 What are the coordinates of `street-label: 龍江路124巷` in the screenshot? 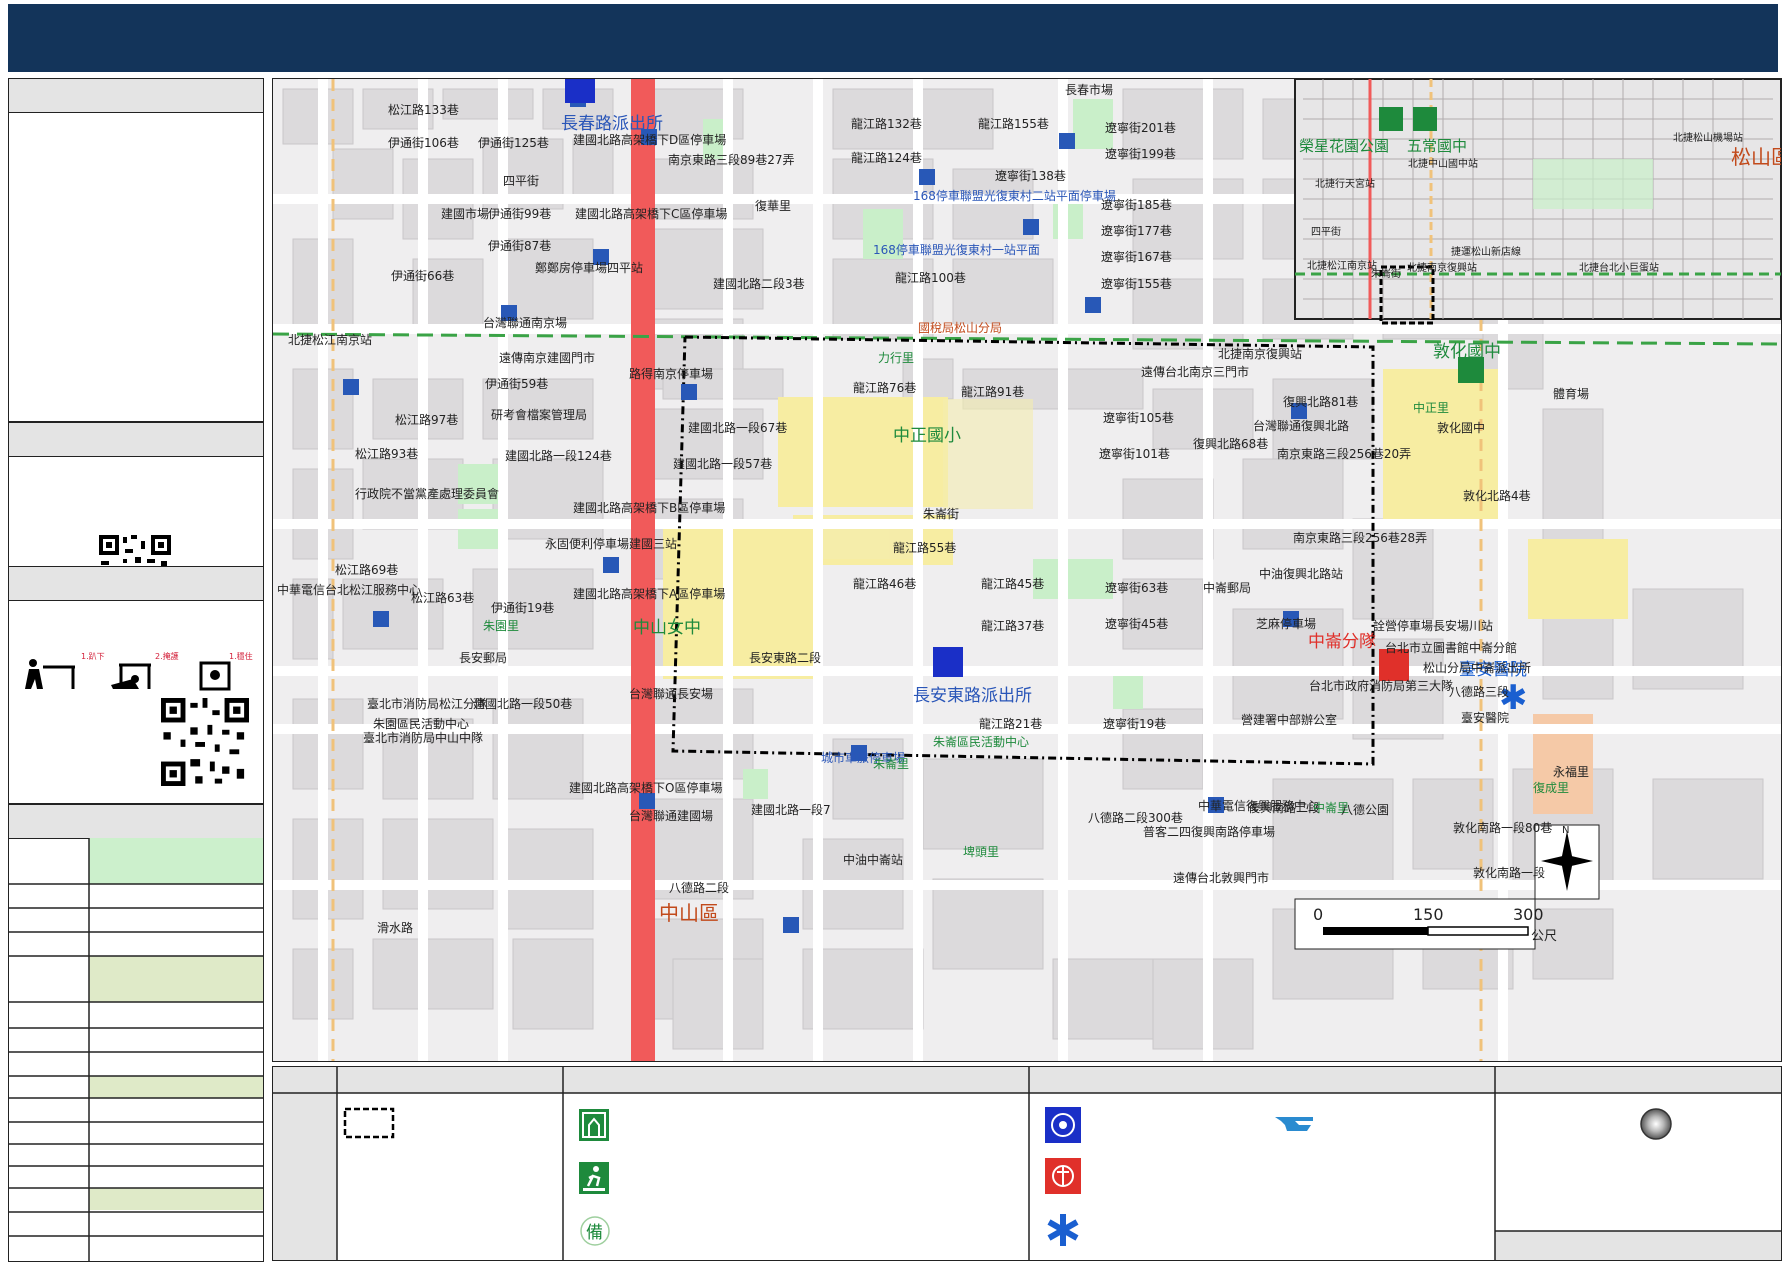 It's located at (886, 158).